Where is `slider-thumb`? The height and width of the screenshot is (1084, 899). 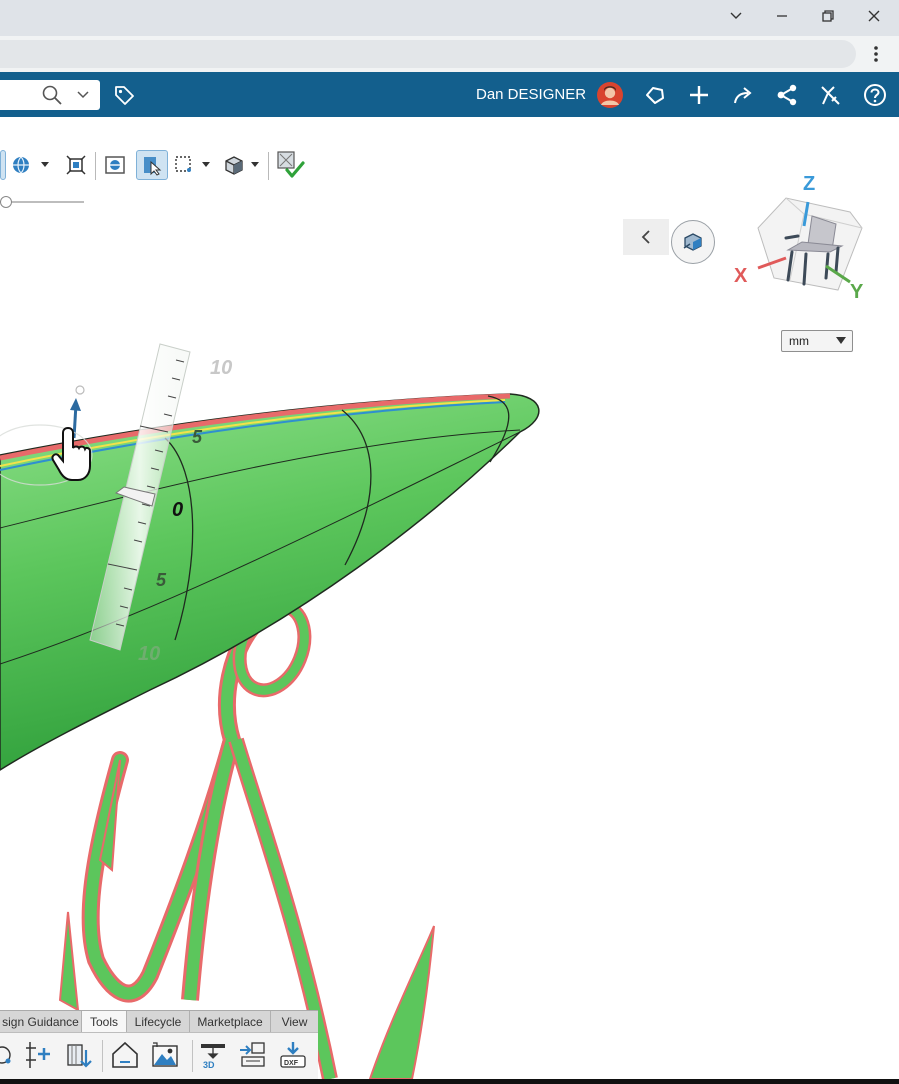 slider-thumb is located at coordinates (6, 202).